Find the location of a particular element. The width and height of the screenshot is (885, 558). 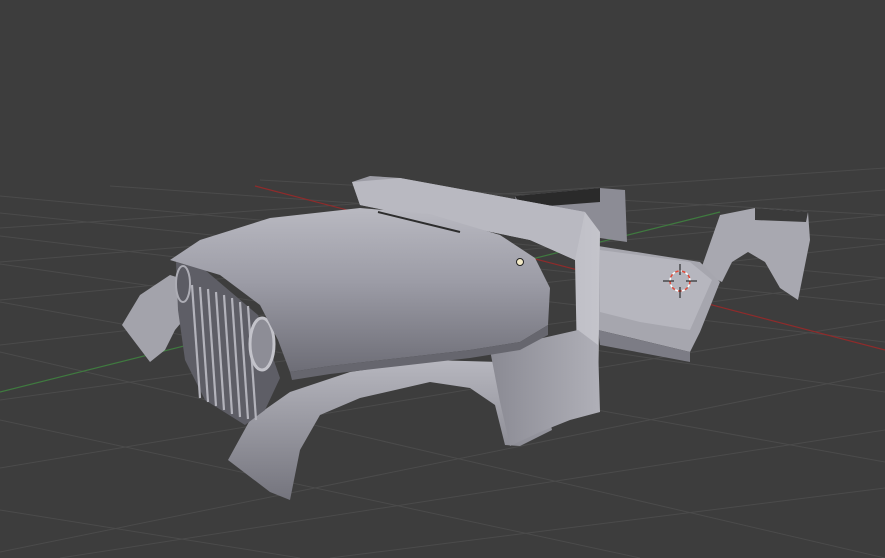

headlight-left is located at coordinates (262, 344).